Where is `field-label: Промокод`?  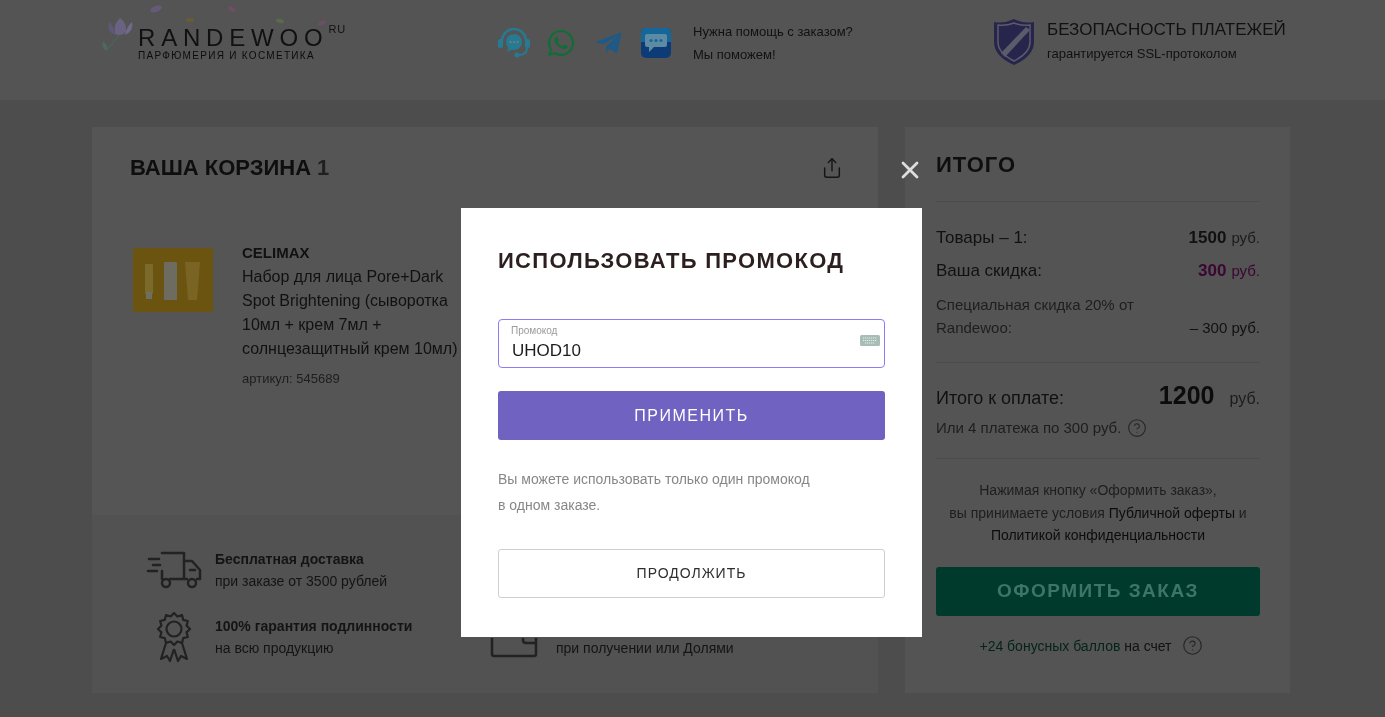
field-label: Промокод is located at coordinates (534, 331).